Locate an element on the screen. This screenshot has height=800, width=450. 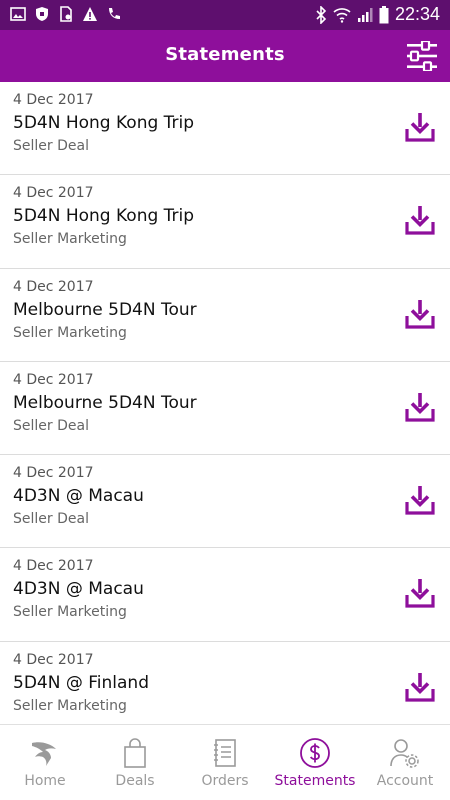
tab-orders: Orders is located at coordinates (225, 762).